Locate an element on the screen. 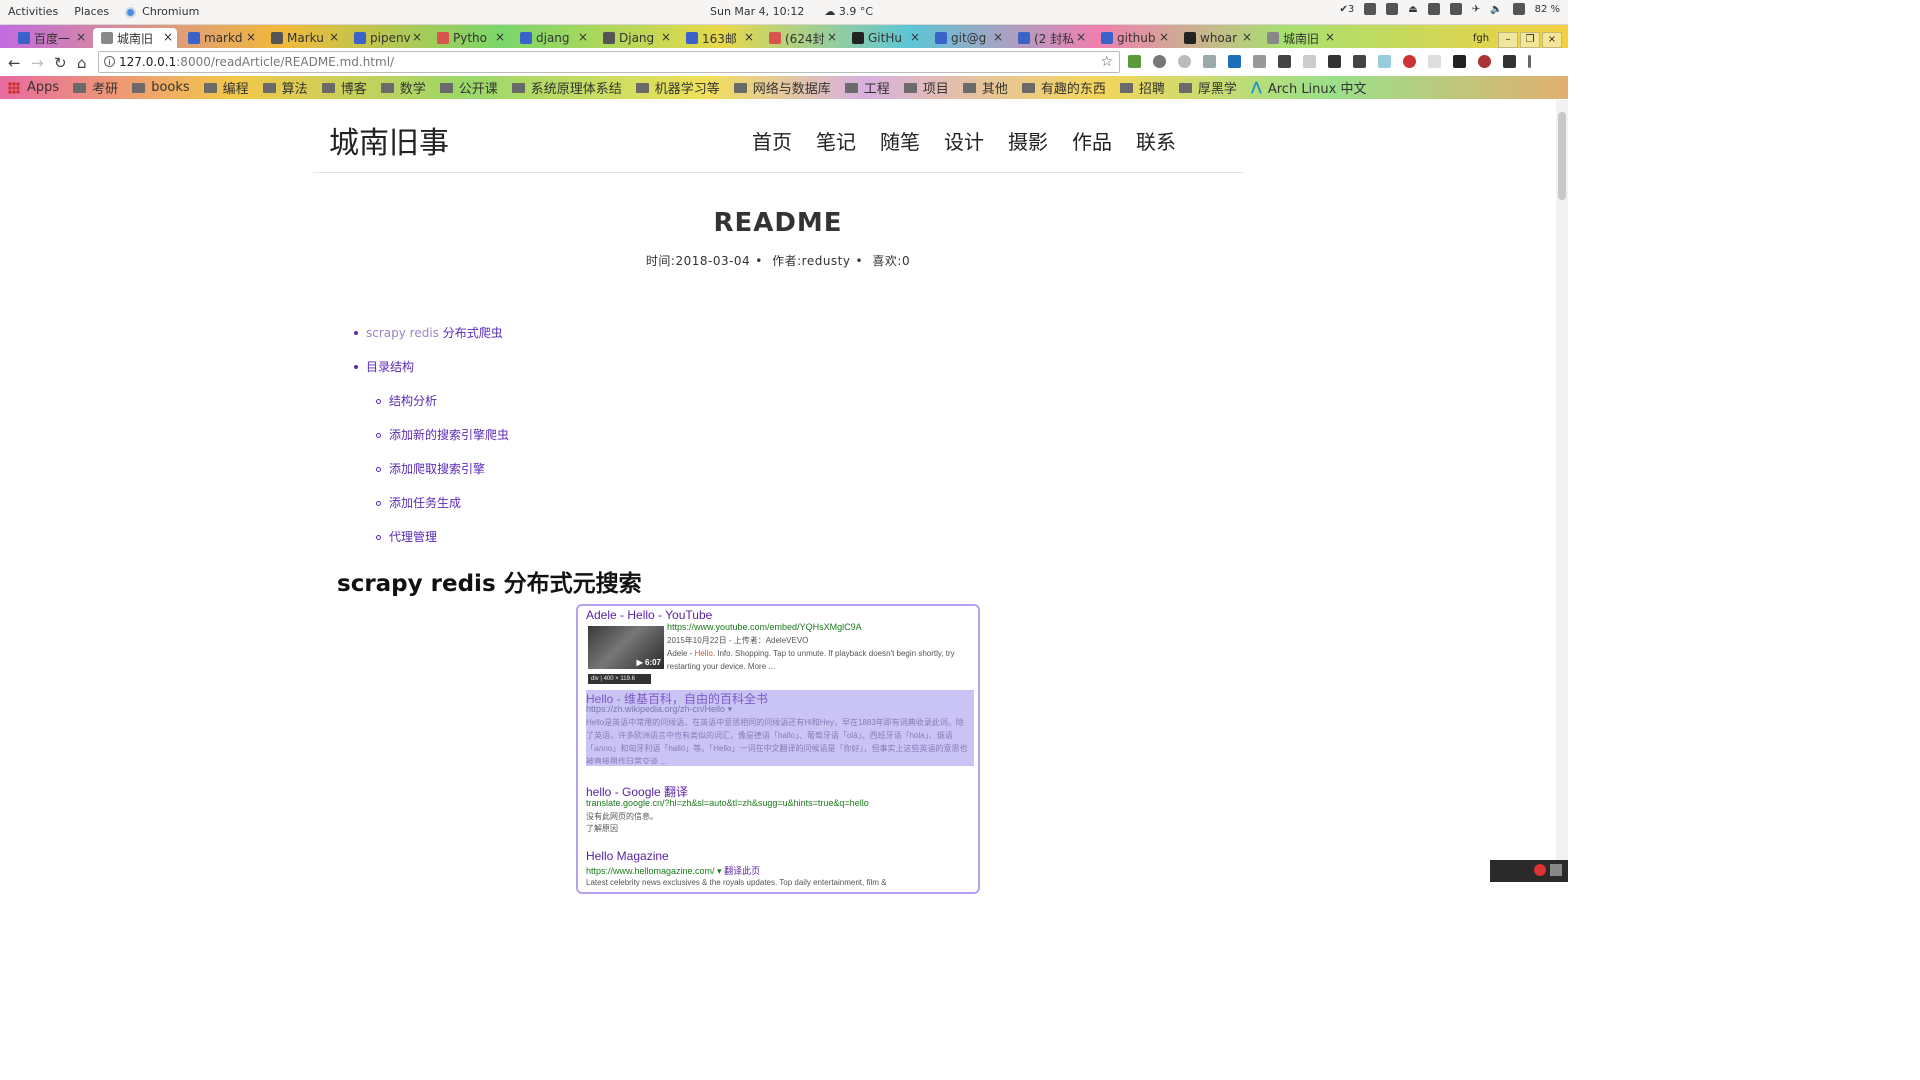 Image resolution: width=1920 pixels, height=1080 pixels. site-title: 城南旧事 is located at coordinates (389, 140).